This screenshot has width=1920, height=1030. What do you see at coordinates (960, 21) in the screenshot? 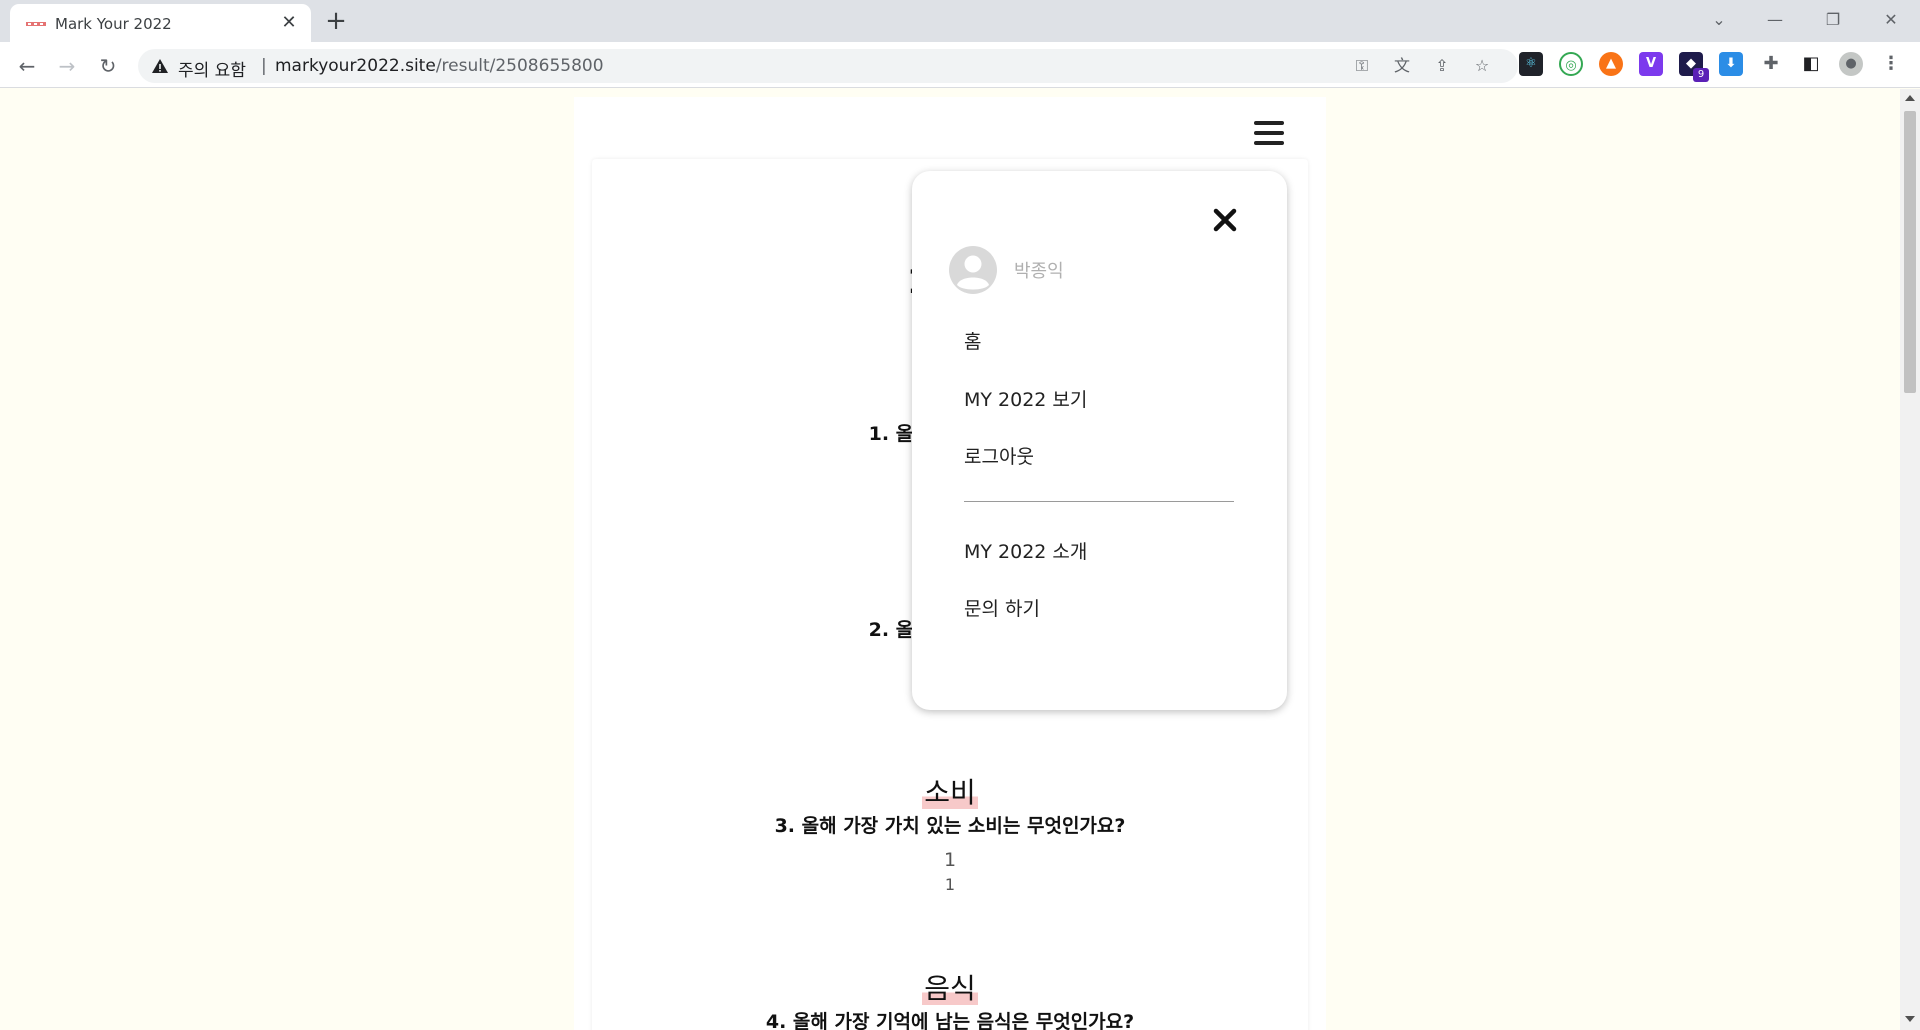
I see `tab-strip: Mark Your 2022 ✕ + ⌄ — ❐ ✕` at bounding box center [960, 21].